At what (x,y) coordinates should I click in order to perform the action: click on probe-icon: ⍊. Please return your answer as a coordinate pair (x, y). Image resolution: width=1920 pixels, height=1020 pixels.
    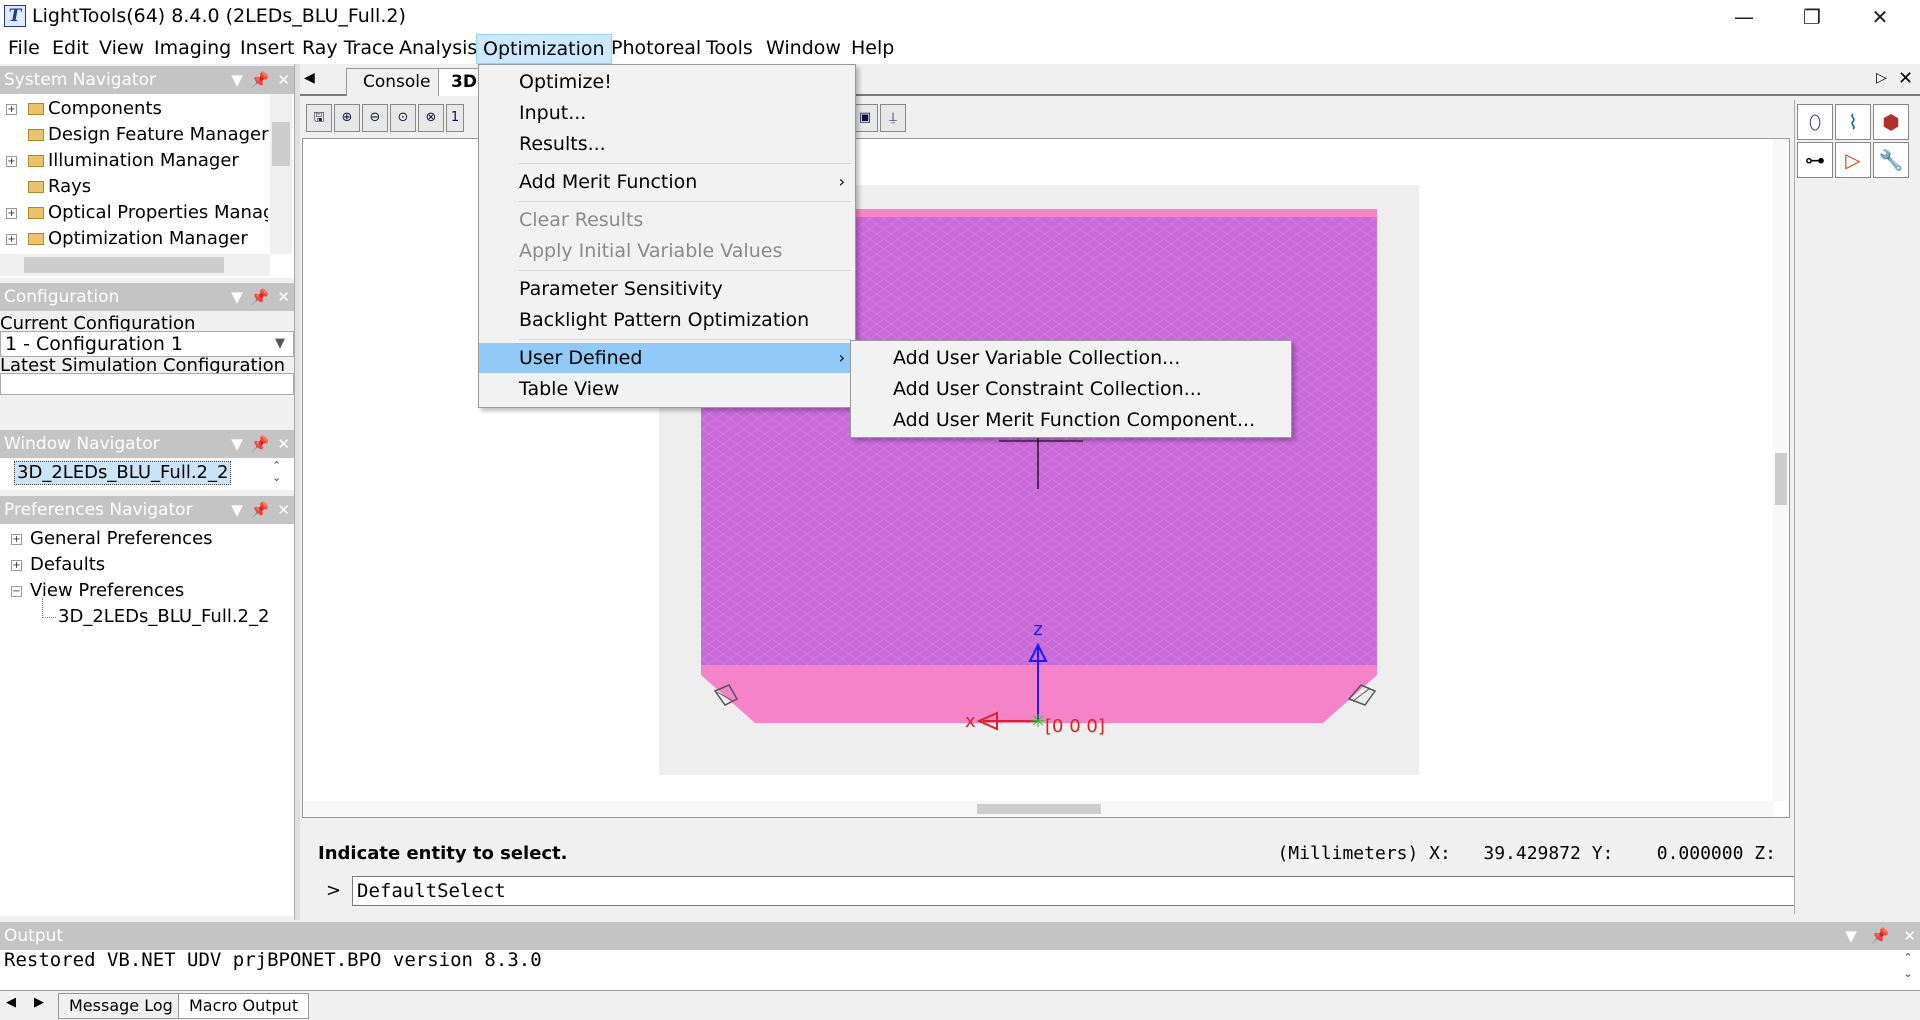
    Looking at the image, I should click on (893, 118).